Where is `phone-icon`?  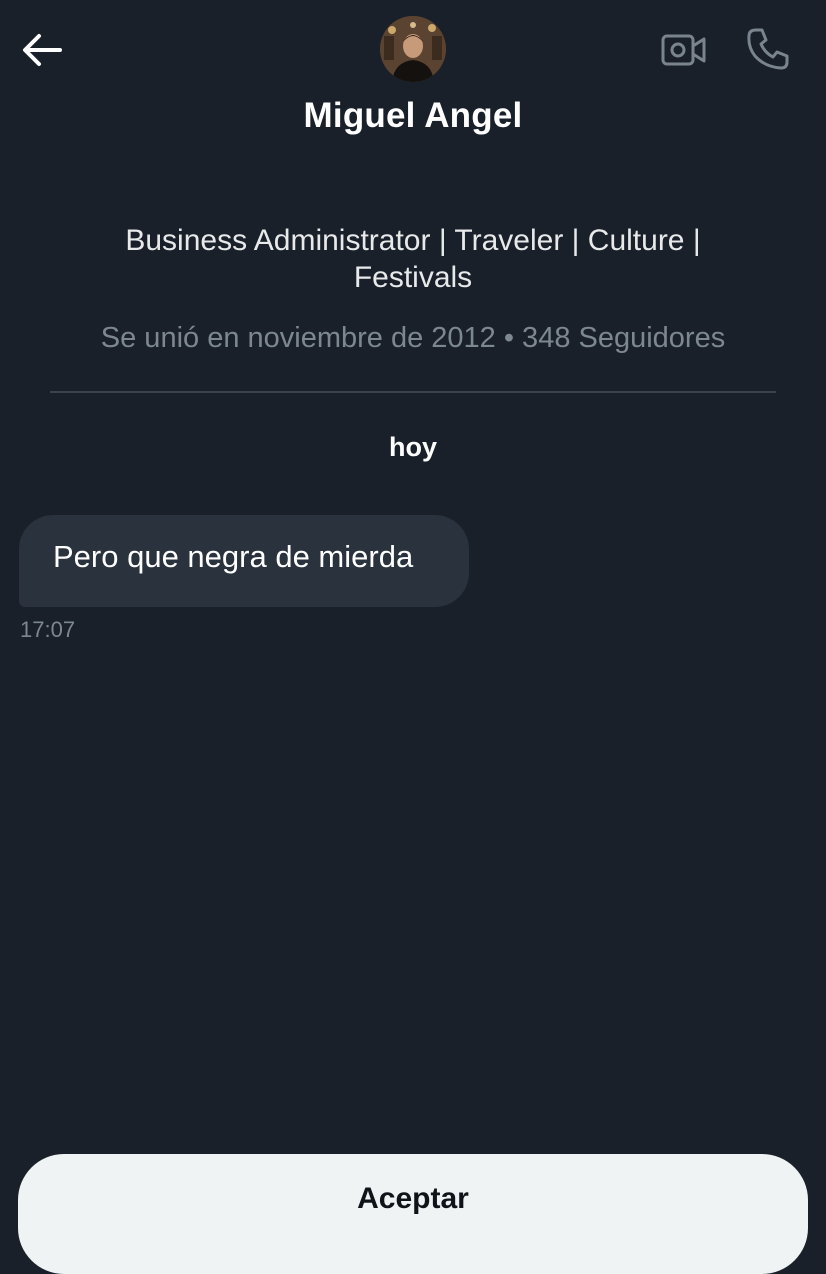
phone-icon is located at coordinates (768, 49).